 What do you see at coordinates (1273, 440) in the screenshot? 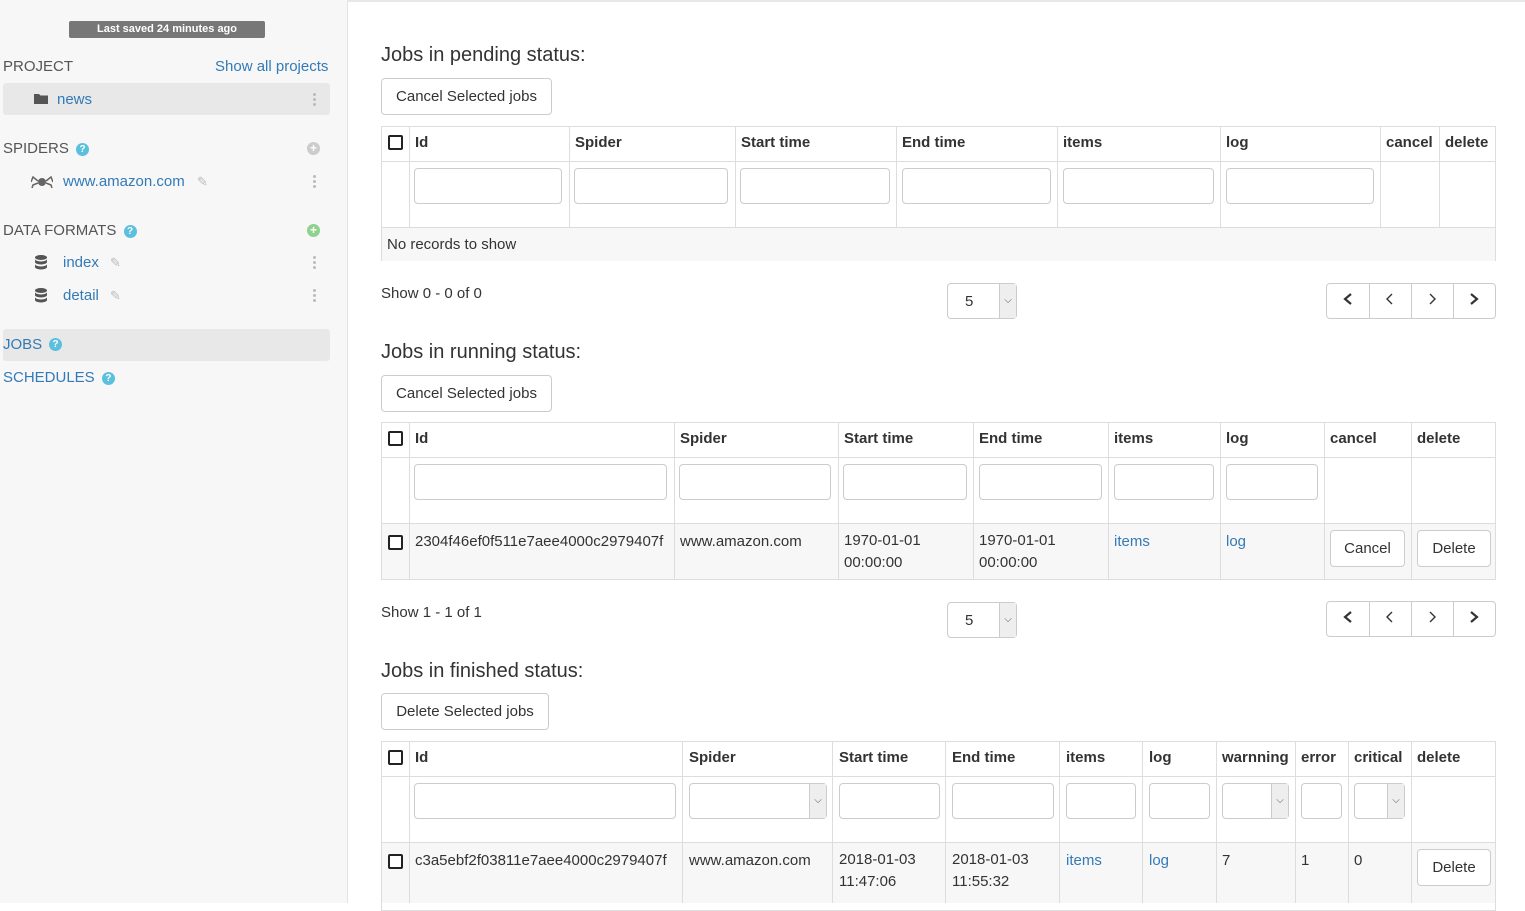
I see `running-col-log: log` at bounding box center [1273, 440].